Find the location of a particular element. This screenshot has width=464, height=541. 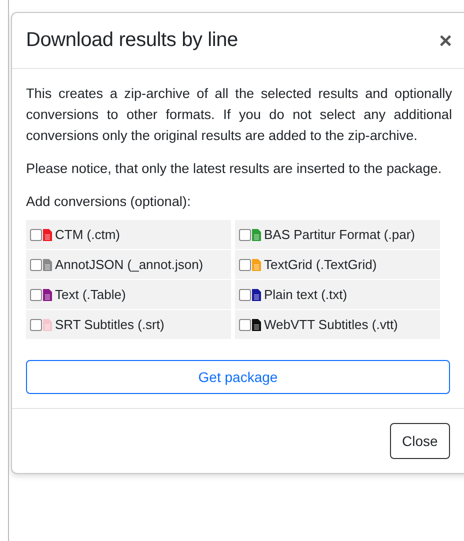

dialog-title: Download results by line is located at coordinates (132, 40).